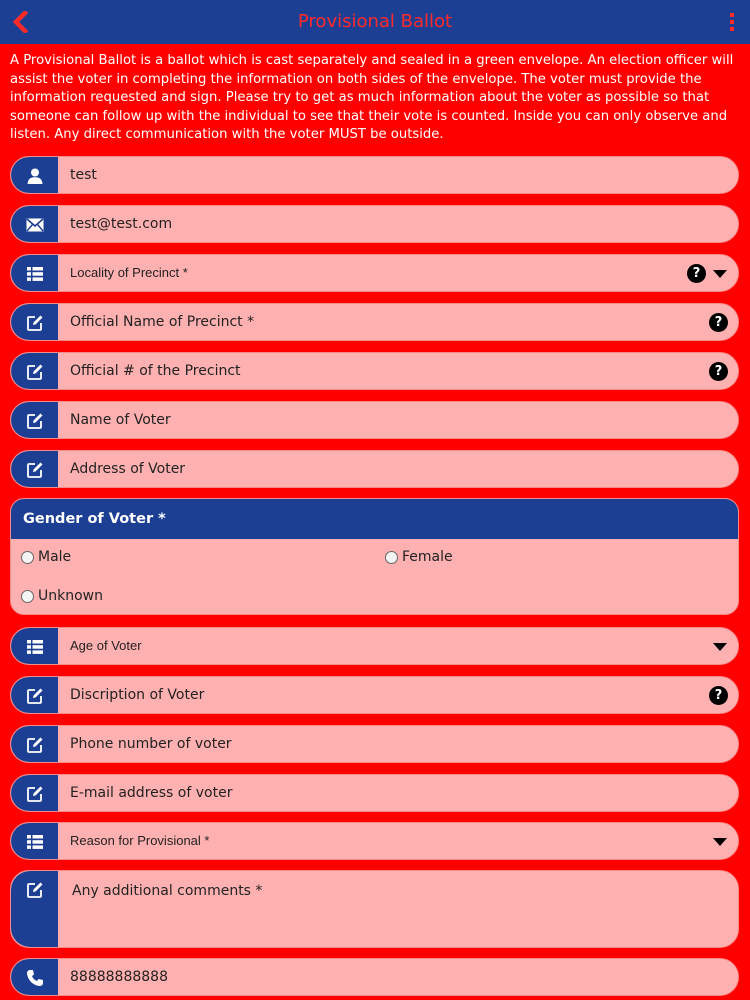 Image resolution: width=750 pixels, height=1000 pixels. I want to click on phone-value: 88888888888, so click(119, 977).